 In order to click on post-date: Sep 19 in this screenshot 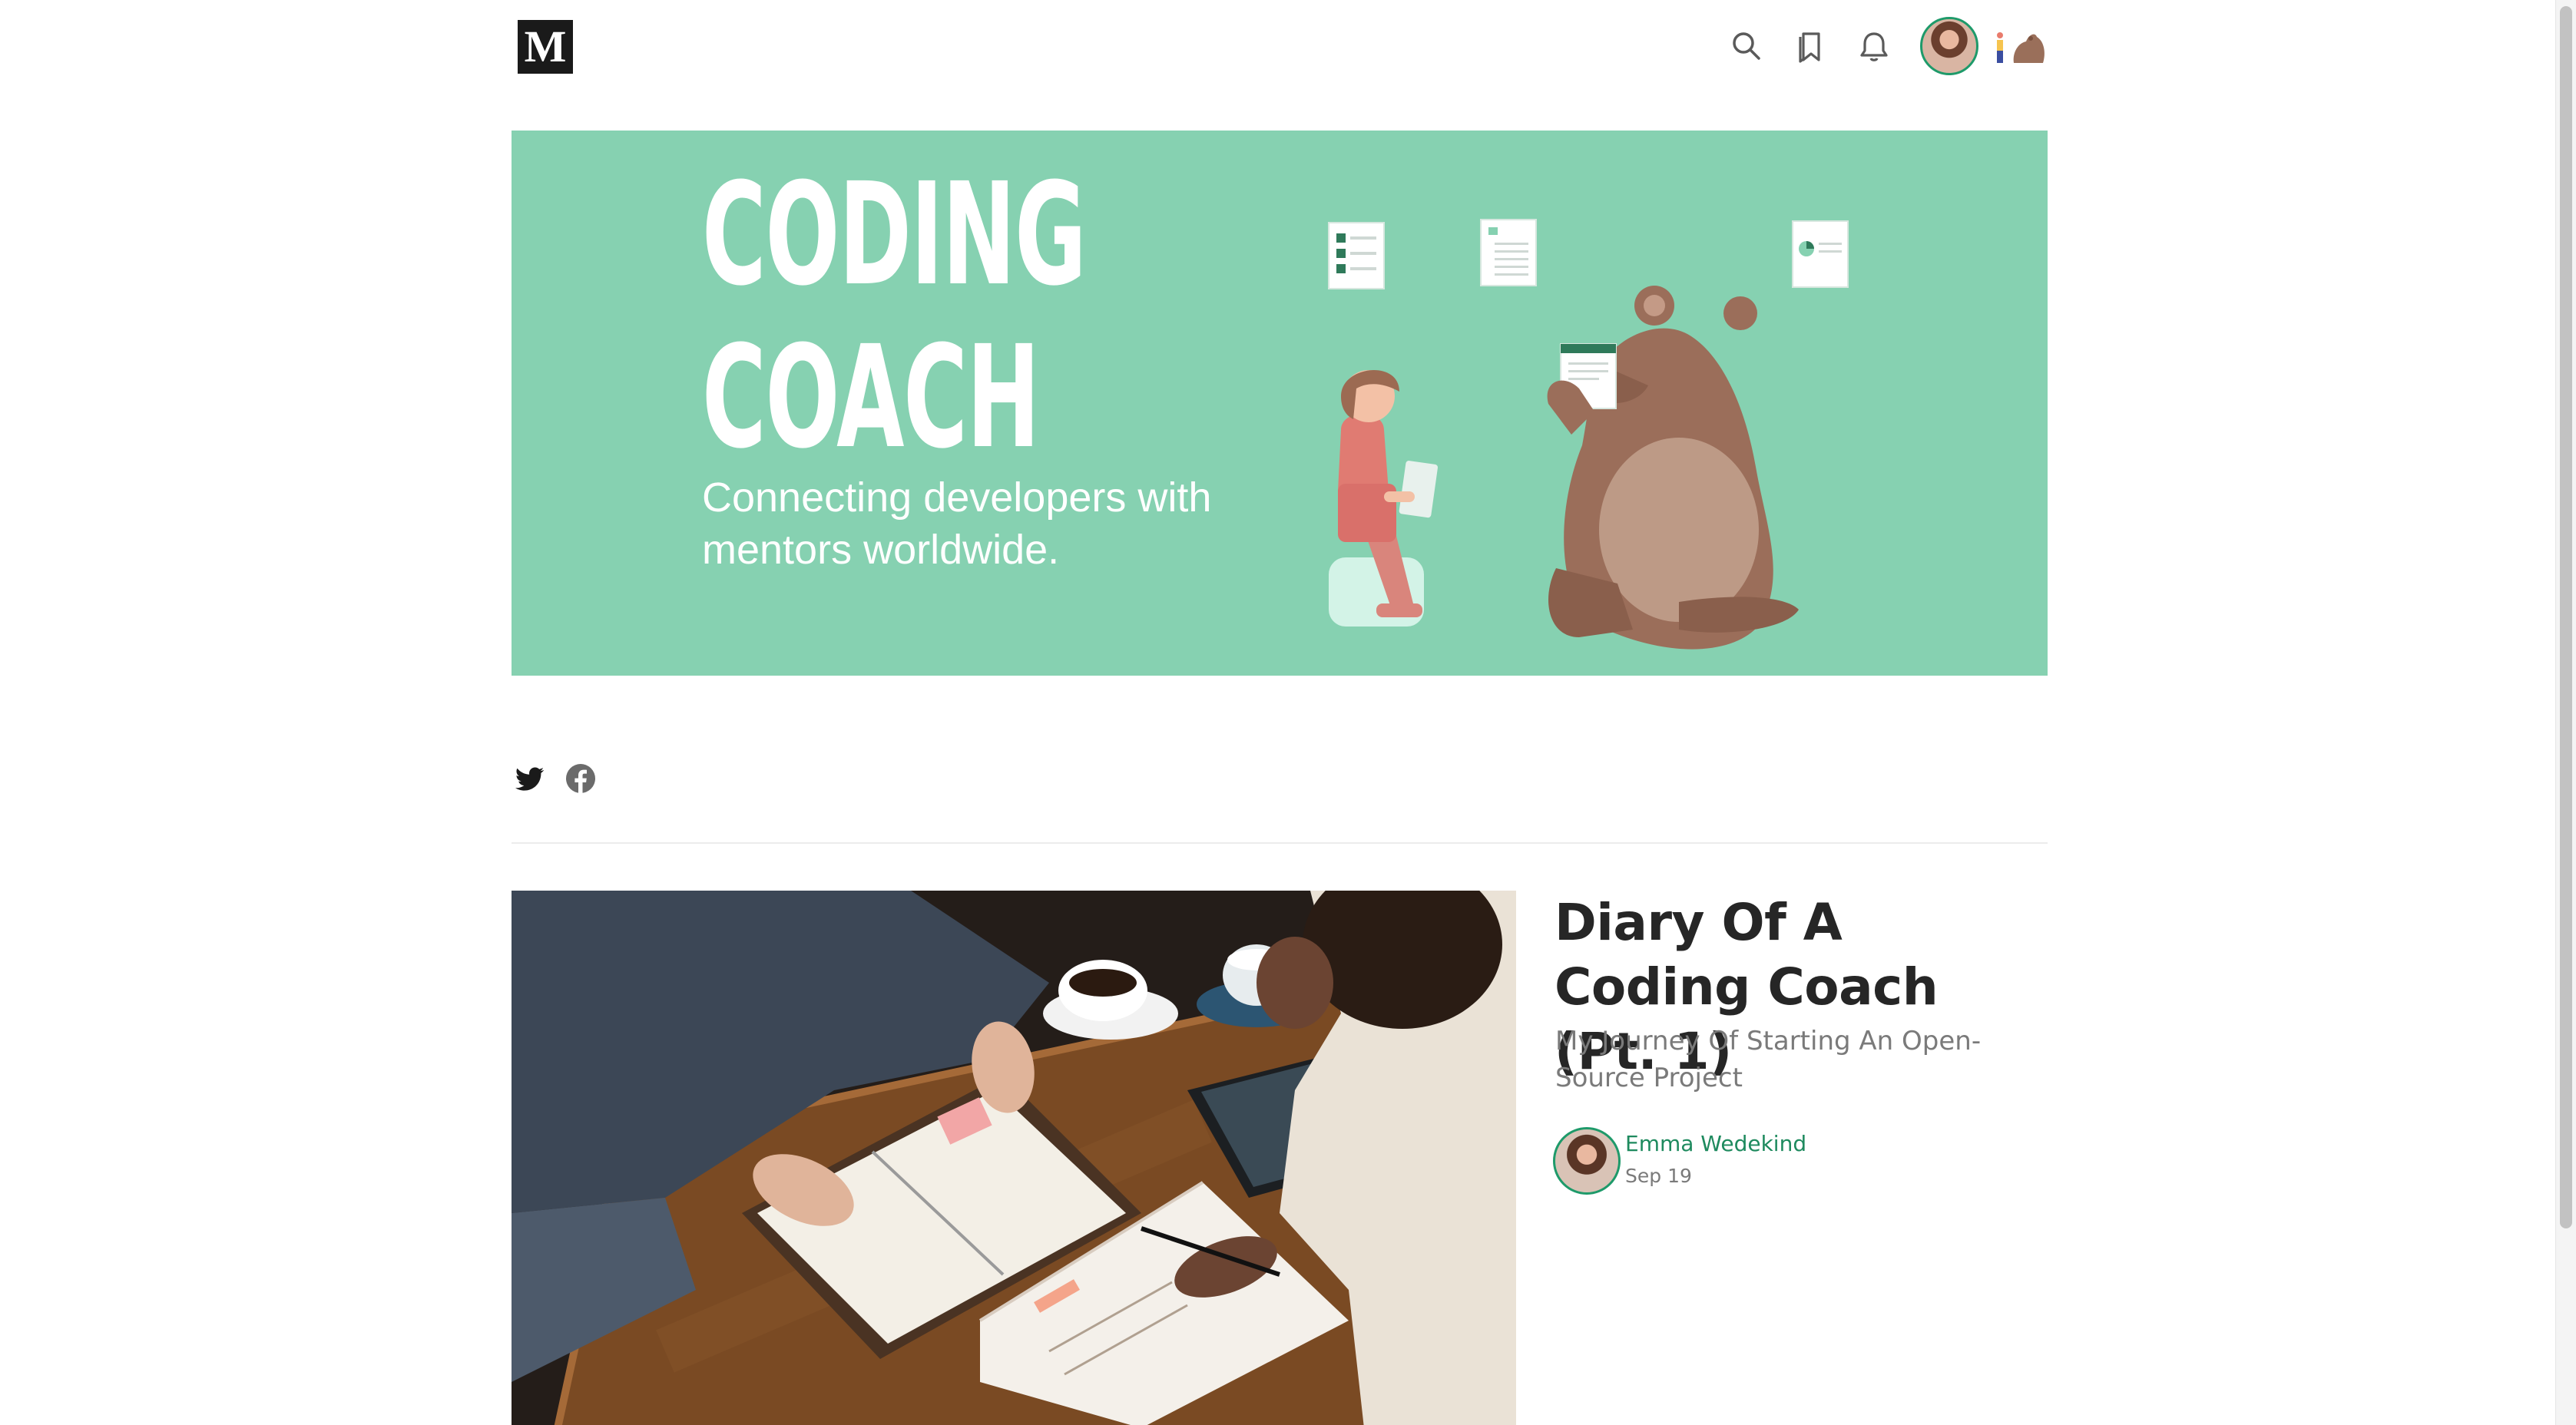, I will do `click(1658, 1176)`.